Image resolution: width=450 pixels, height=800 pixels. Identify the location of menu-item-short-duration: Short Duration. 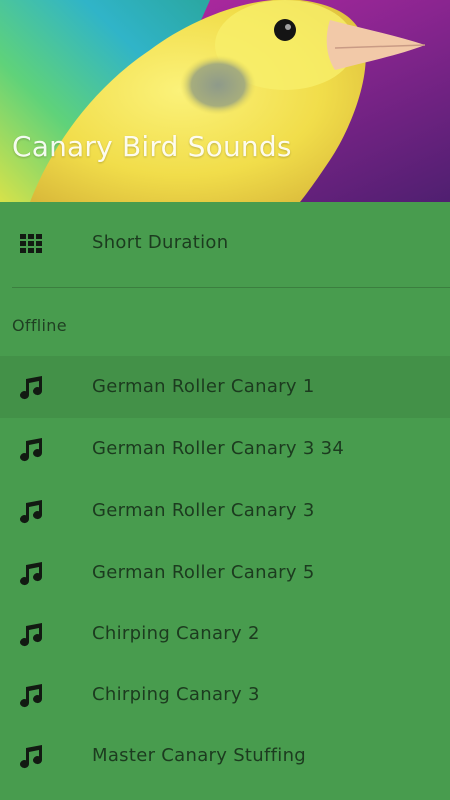
(225, 244).